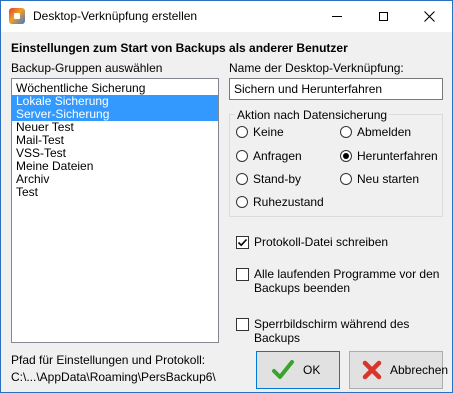  I want to click on radio-label: Neu starten, so click(388, 179).